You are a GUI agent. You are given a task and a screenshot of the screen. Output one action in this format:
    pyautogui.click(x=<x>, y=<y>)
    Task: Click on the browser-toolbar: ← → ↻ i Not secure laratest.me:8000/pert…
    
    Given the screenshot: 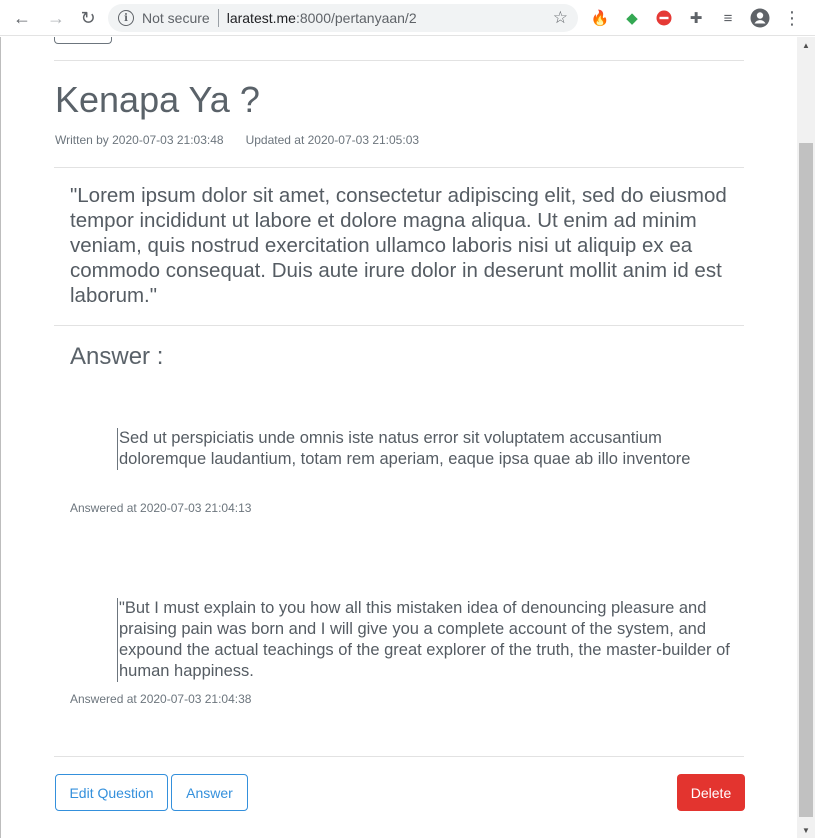 What is the action you would take?
    pyautogui.click(x=407, y=18)
    